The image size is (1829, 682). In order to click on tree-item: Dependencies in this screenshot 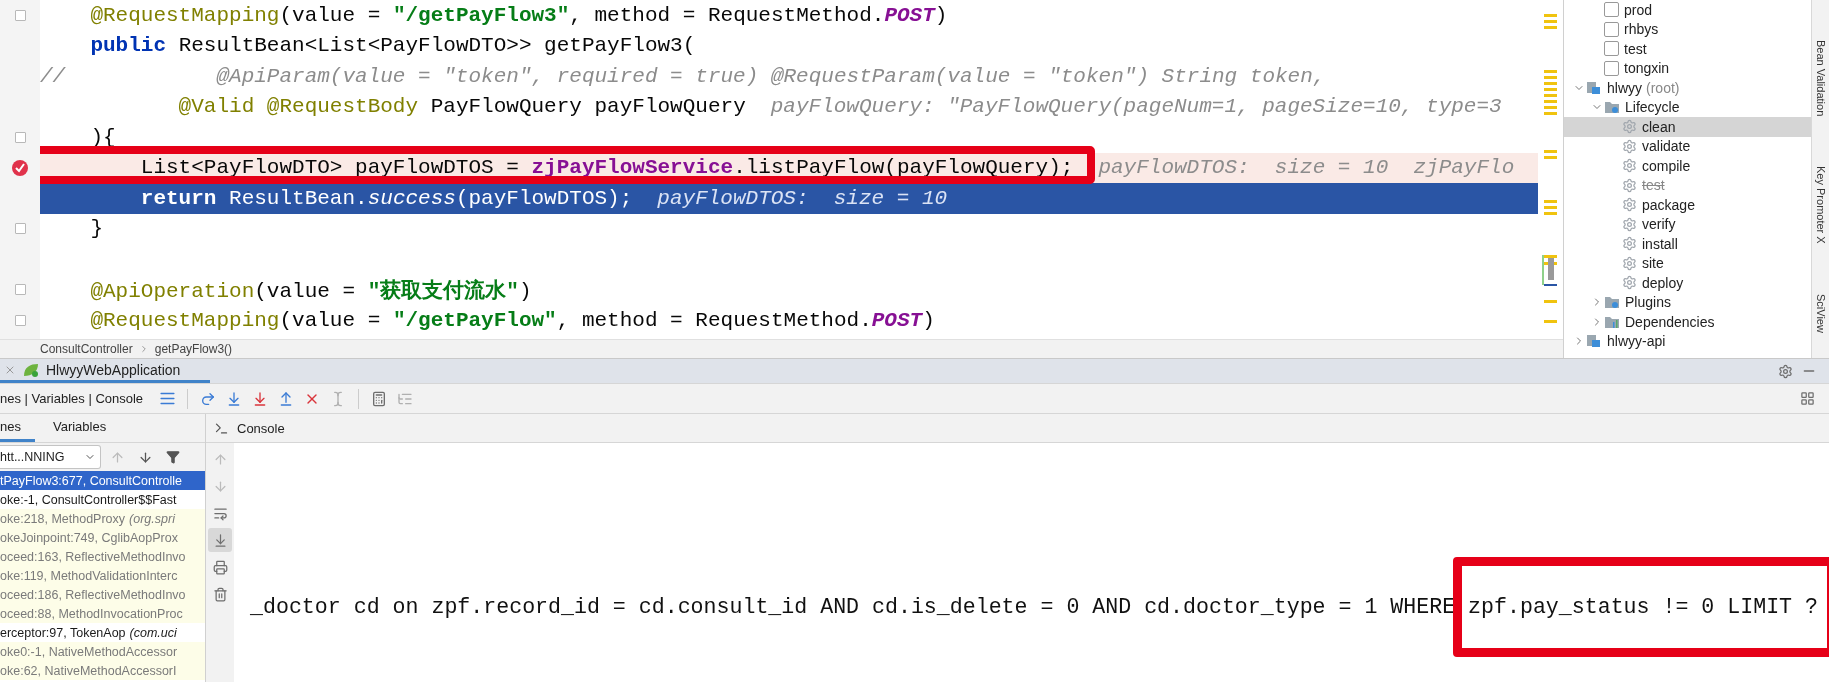, I will do `click(1687, 322)`.